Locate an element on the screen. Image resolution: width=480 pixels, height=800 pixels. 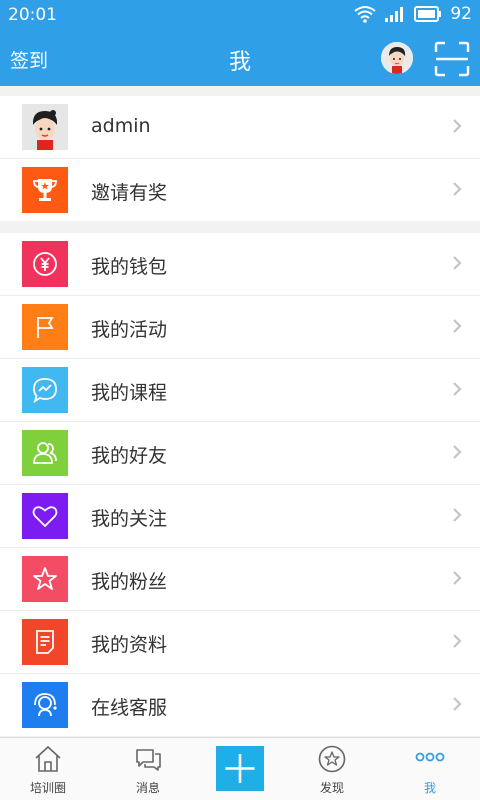
wallet-icon is located at coordinates (45, 264).